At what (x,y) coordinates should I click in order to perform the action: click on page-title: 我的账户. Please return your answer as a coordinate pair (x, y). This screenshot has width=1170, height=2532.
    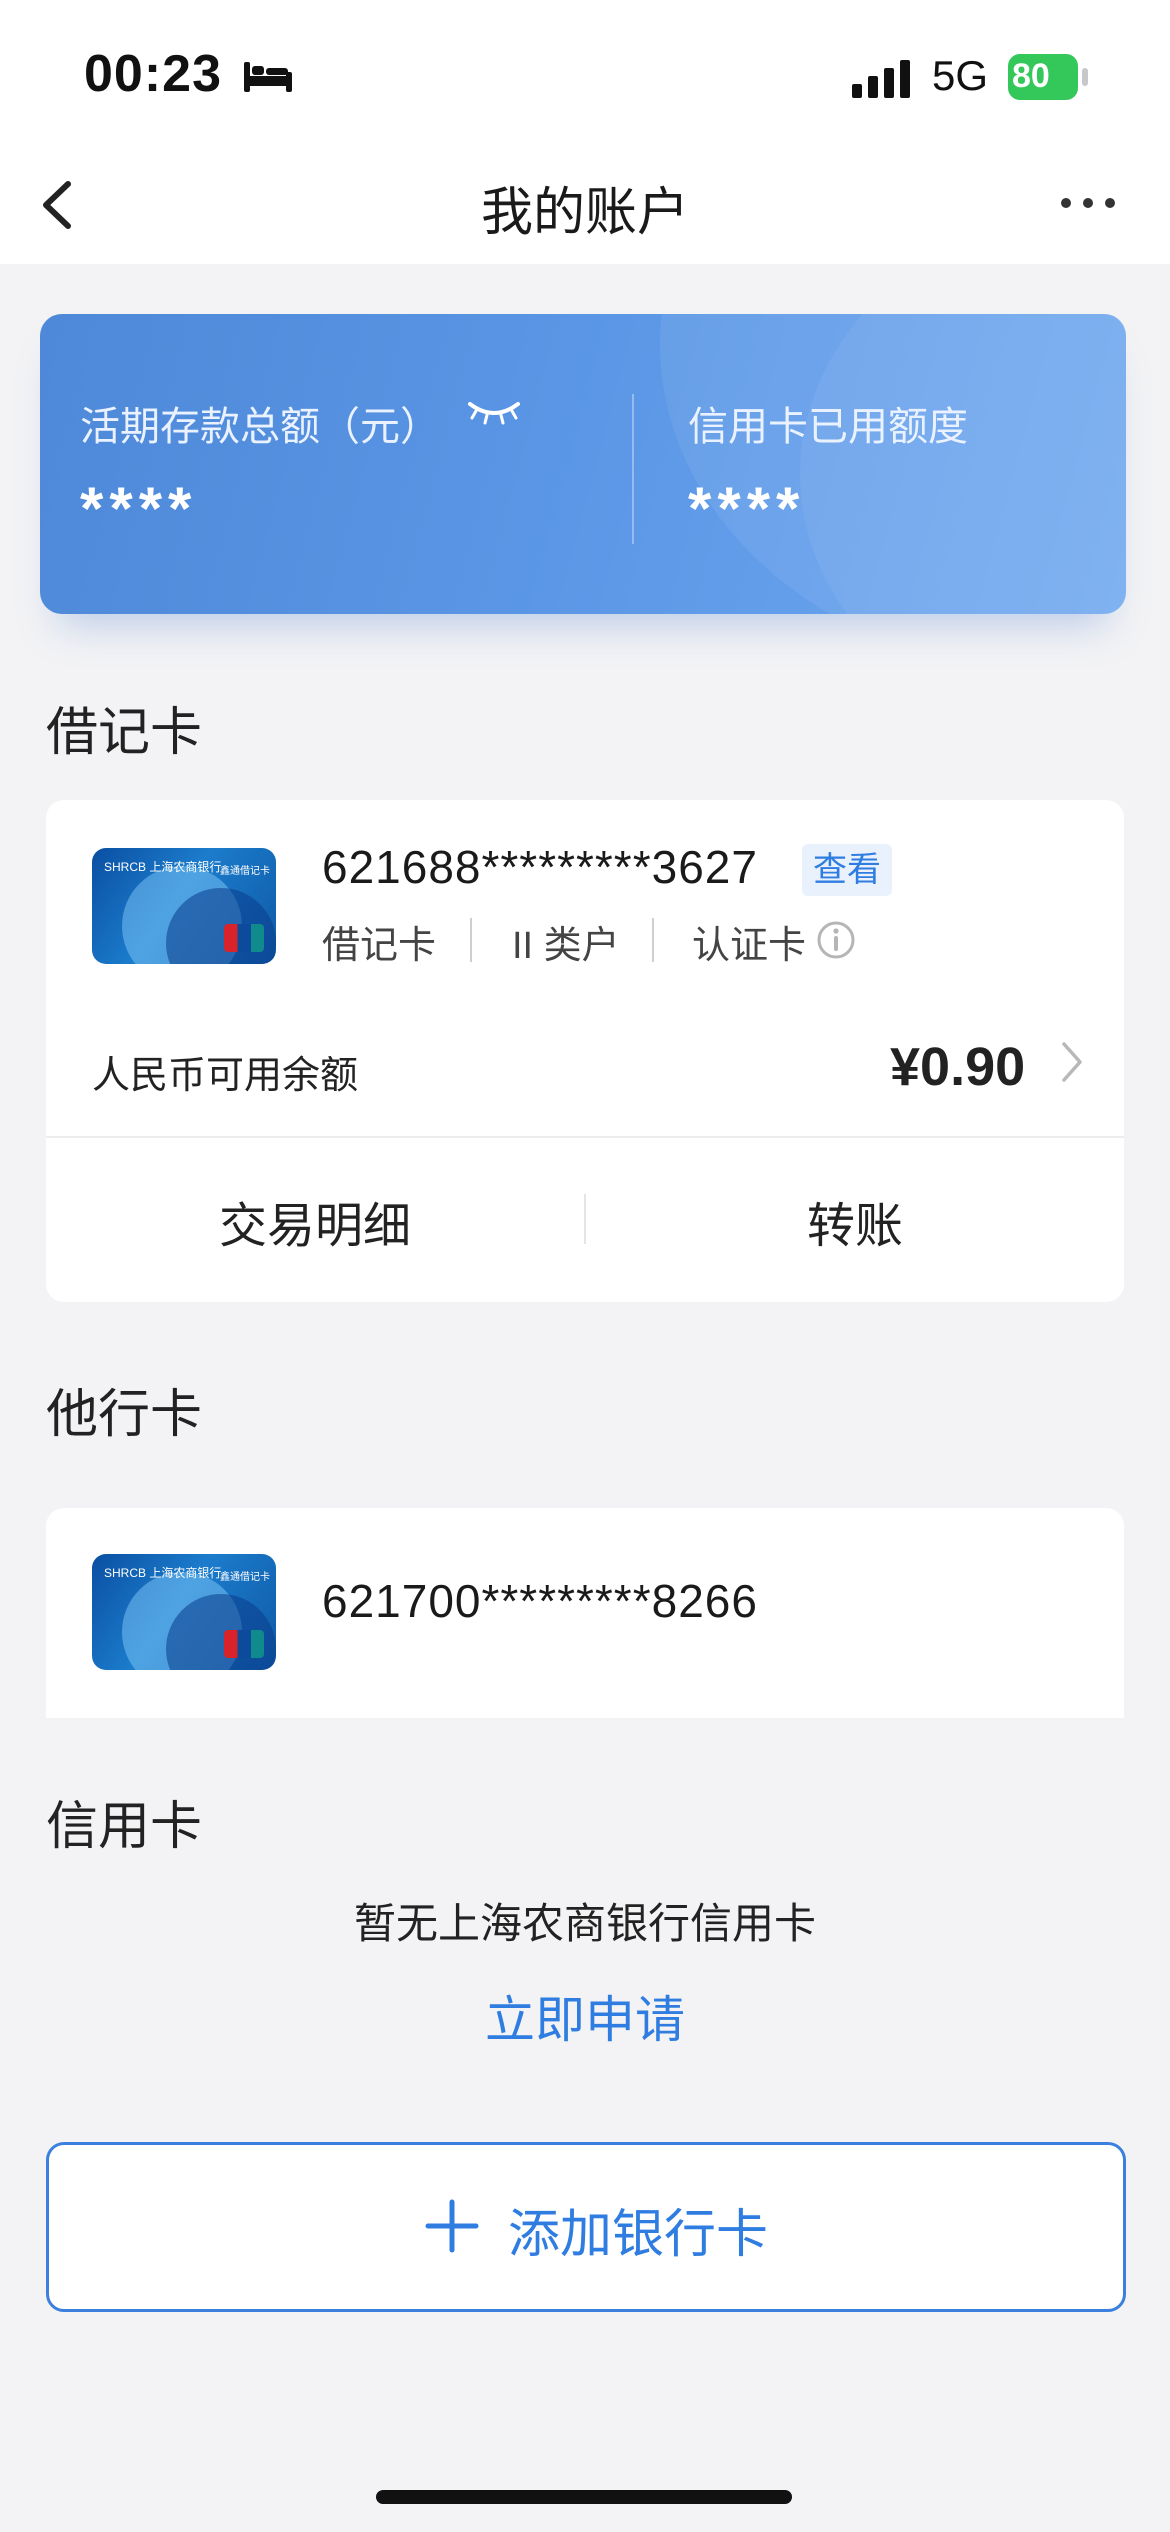
    Looking at the image, I should click on (584, 213).